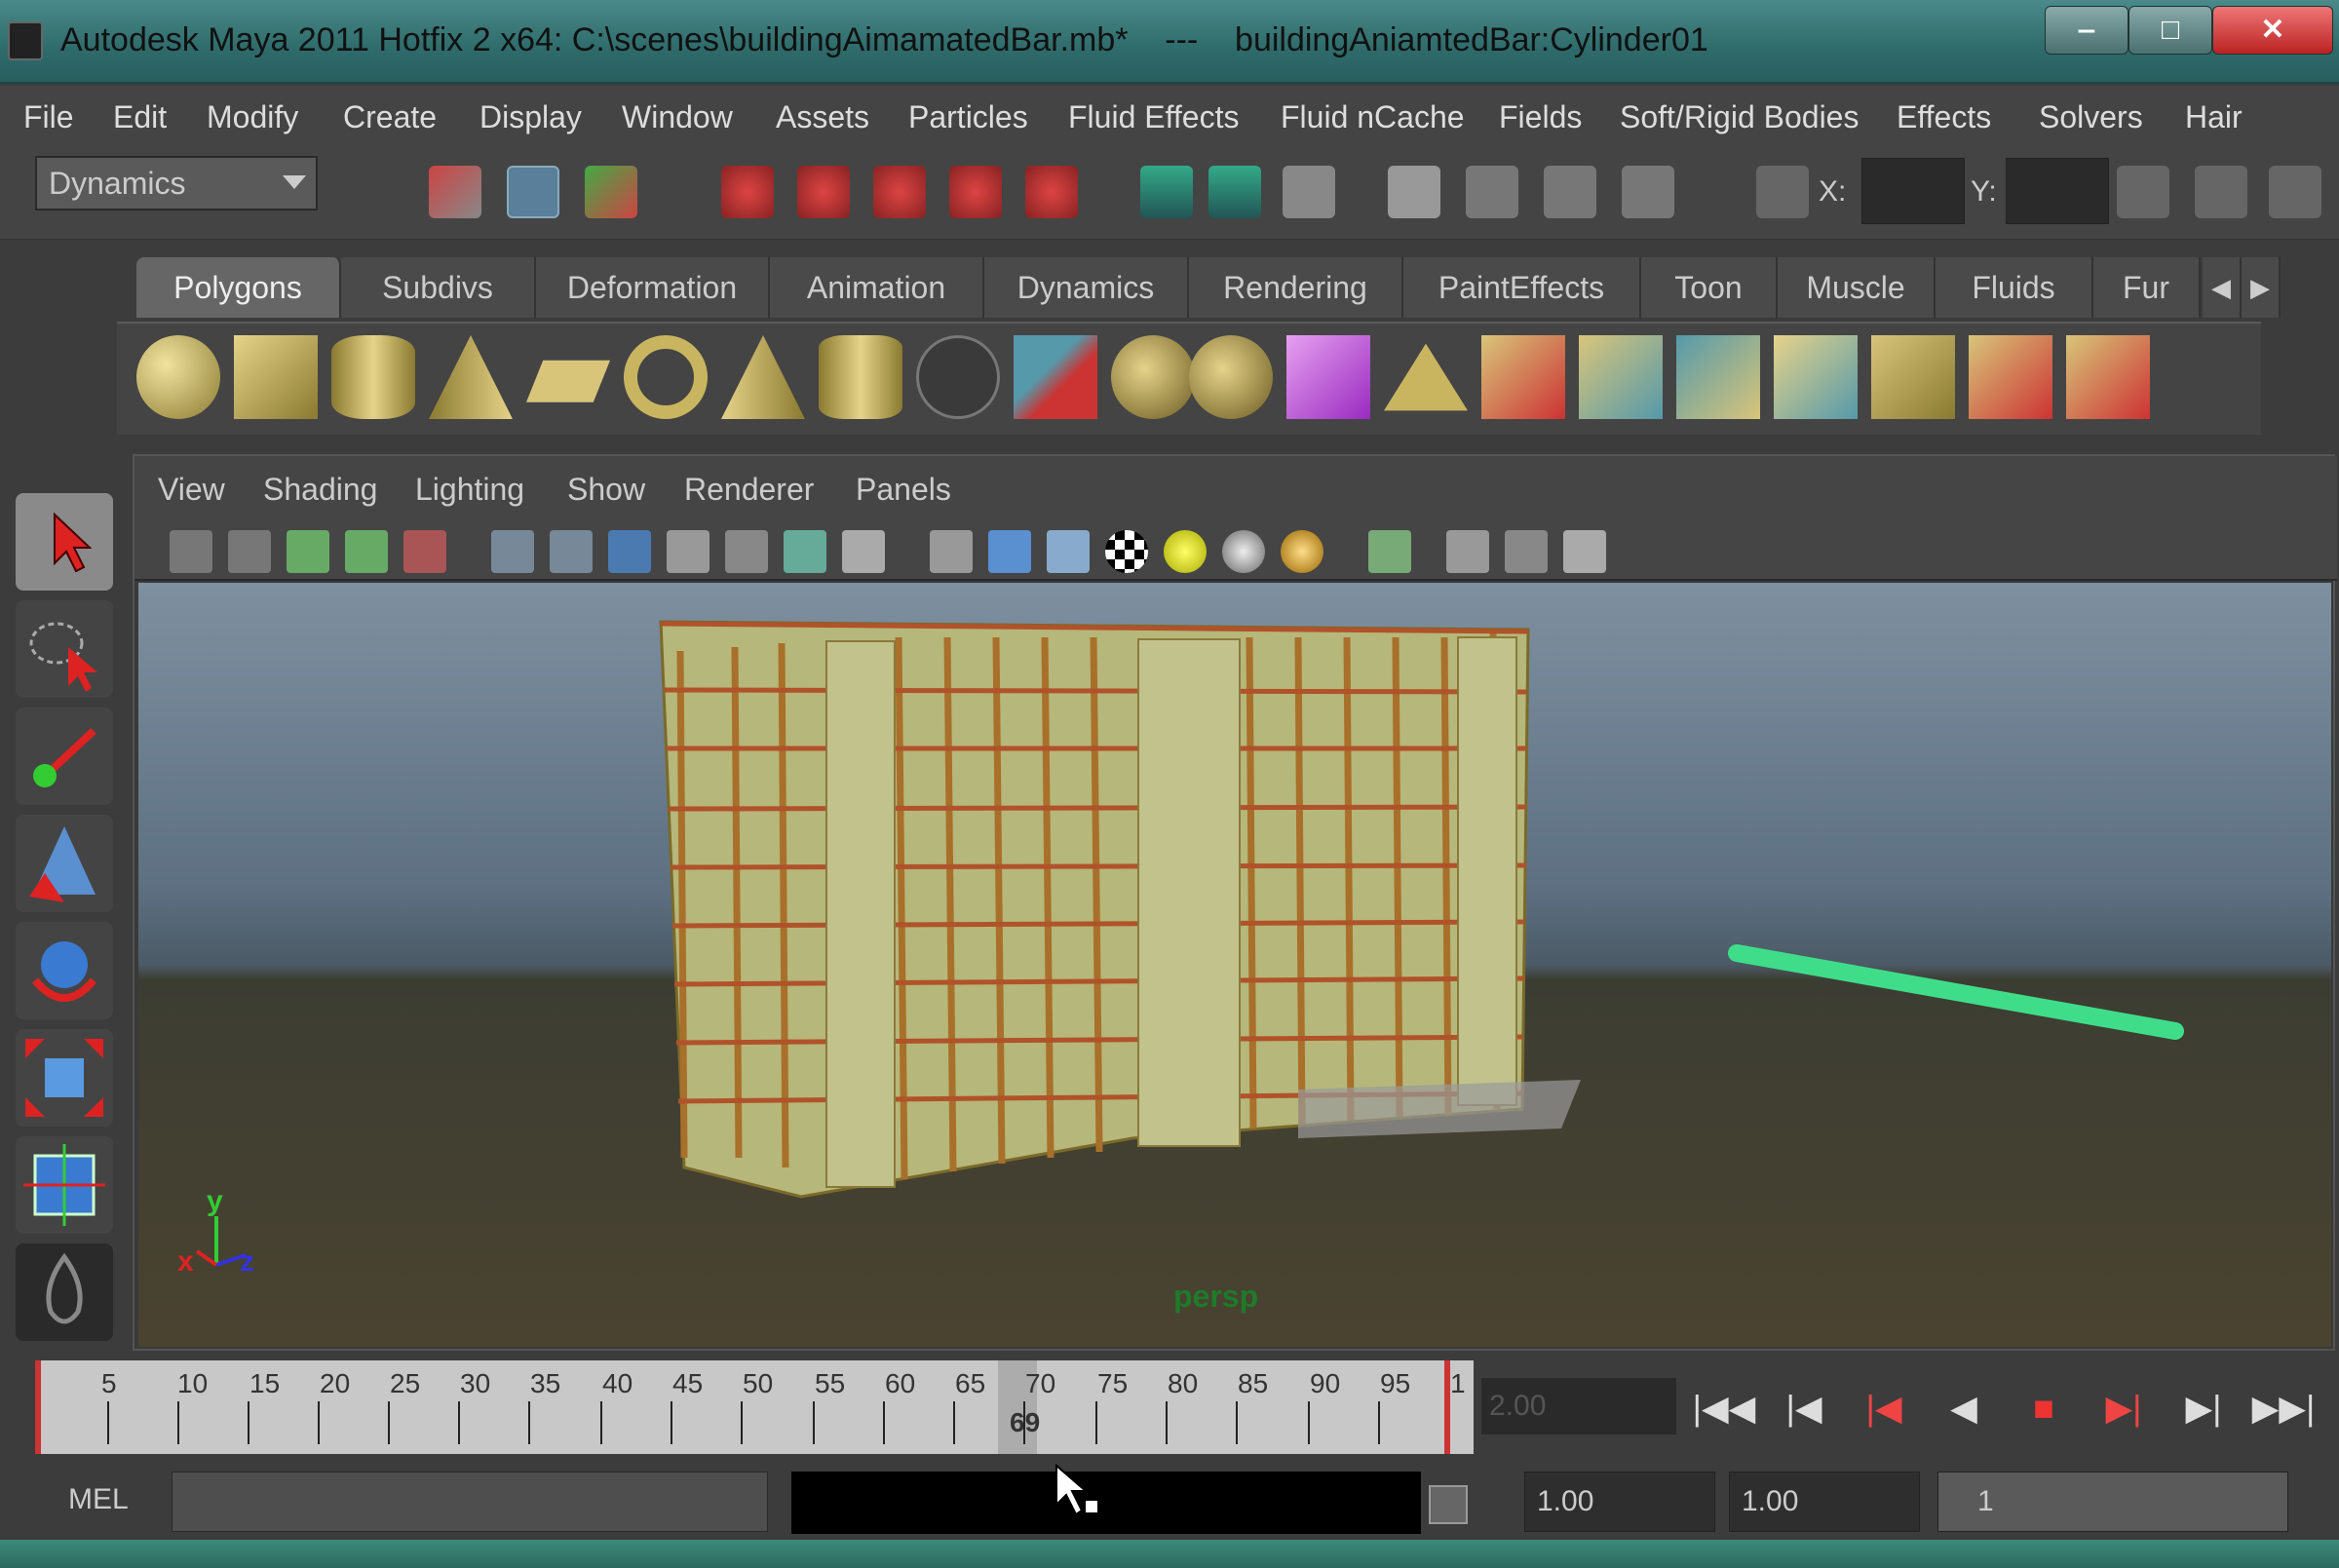  I want to click on snap-curve-icon, so click(824, 192).